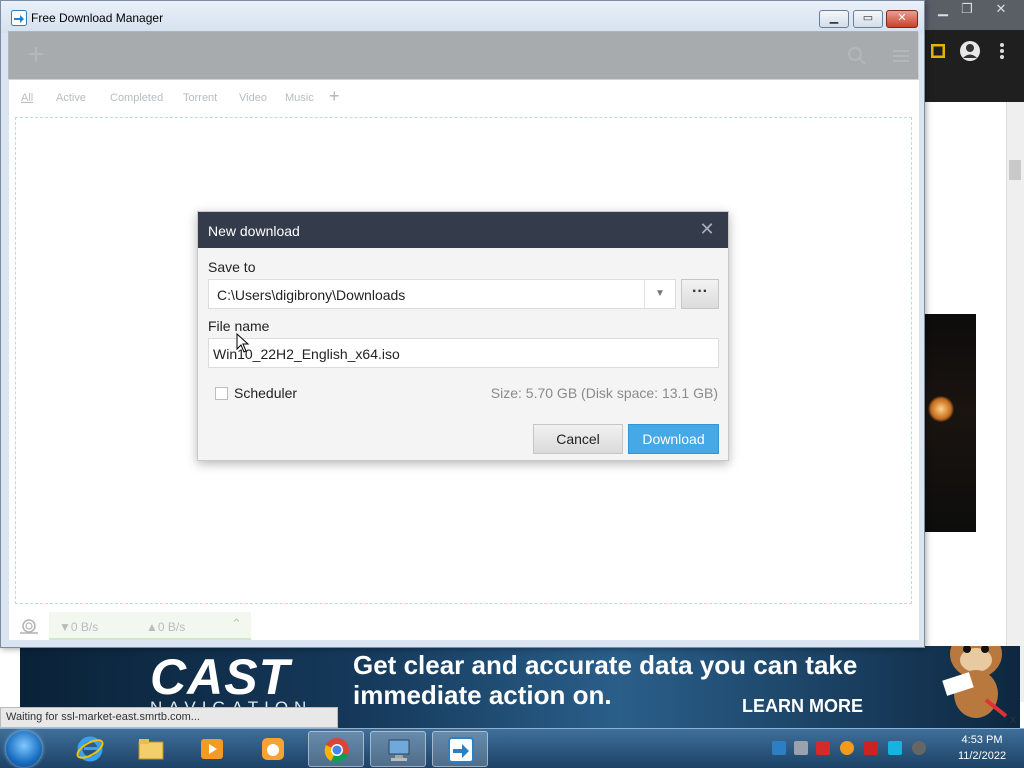 Image resolution: width=1024 pixels, height=768 pixels. I want to click on clock-time: 4:53 PM, so click(982, 740).